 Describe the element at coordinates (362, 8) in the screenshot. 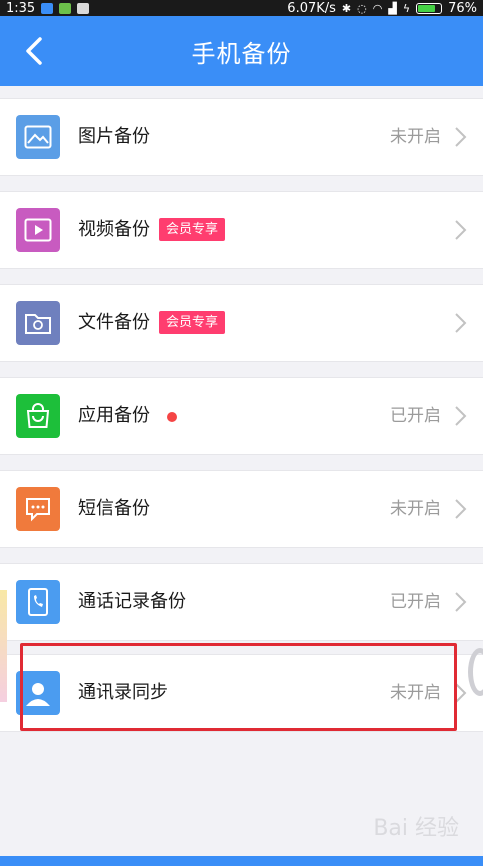

I see `mute-icon: ◌` at that location.